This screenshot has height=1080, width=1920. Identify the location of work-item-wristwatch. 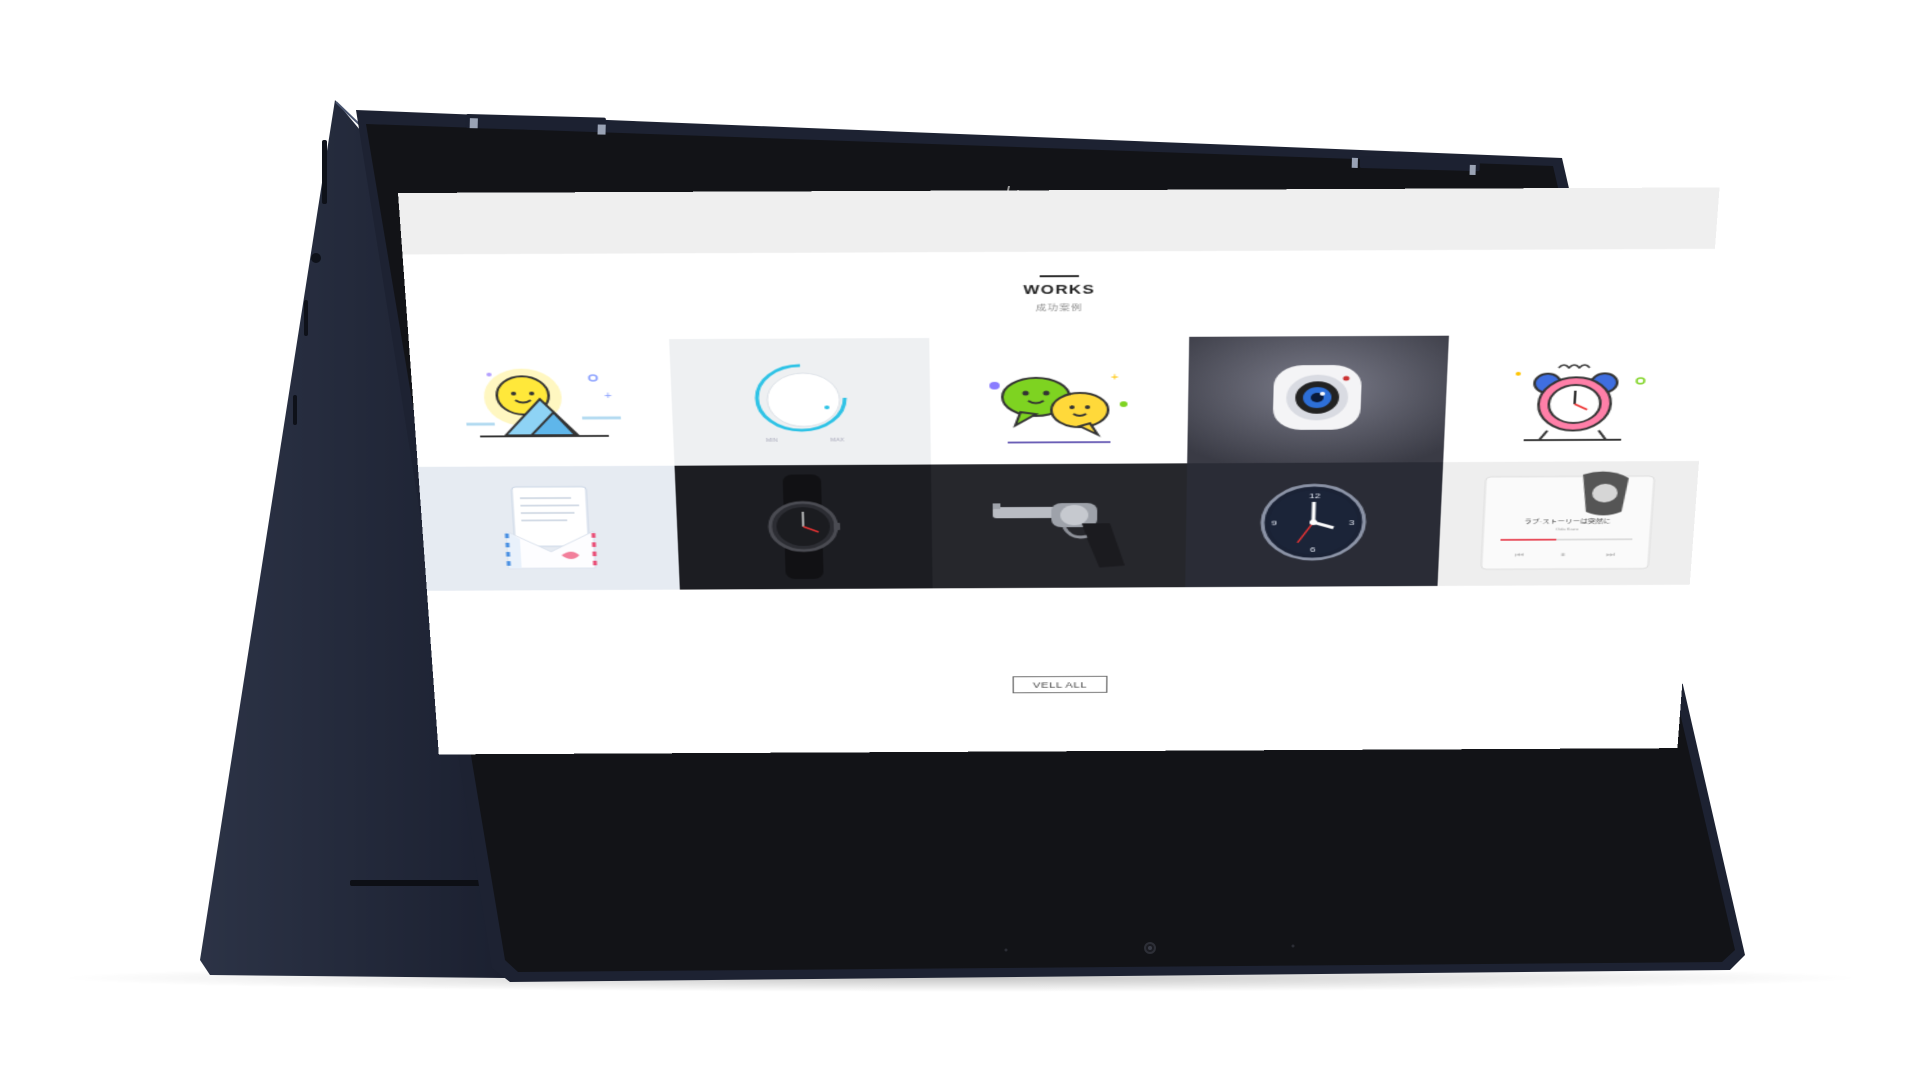
(803, 527).